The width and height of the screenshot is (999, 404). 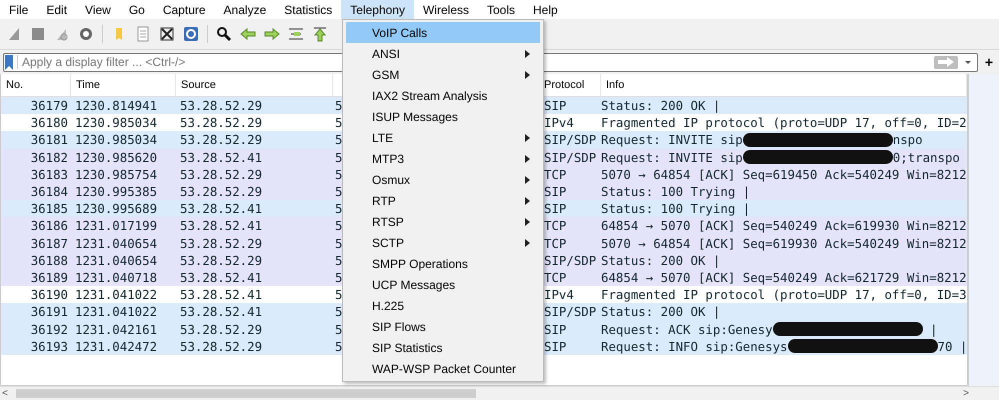 What do you see at coordinates (49, 208) in the screenshot?
I see `table-cell-text: 36185` at bounding box center [49, 208].